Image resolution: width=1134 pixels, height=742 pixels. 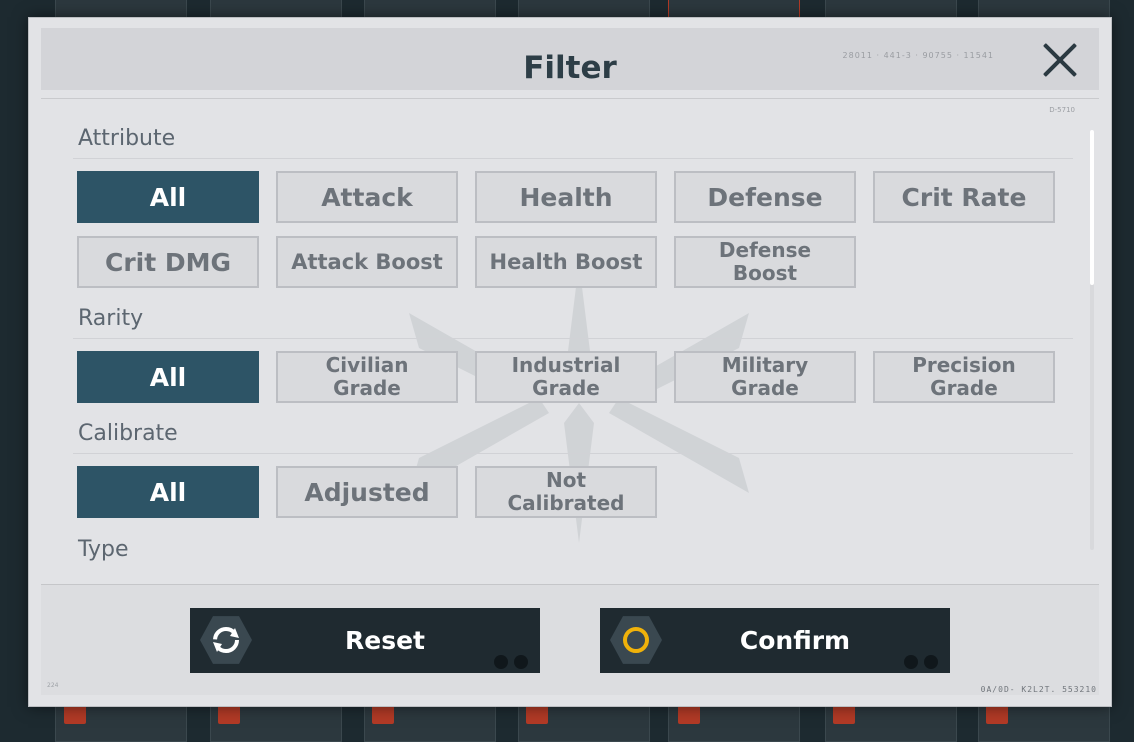 I want to click on side-serial-code: D-5710, so click(x=1062, y=110).